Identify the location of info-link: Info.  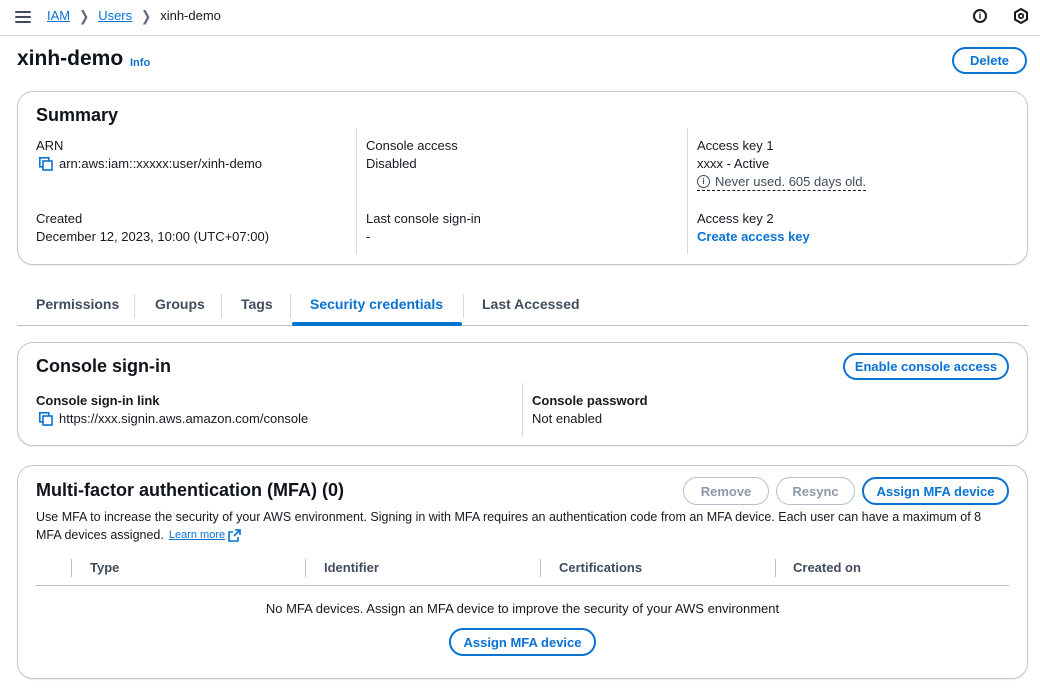
(140, 63).